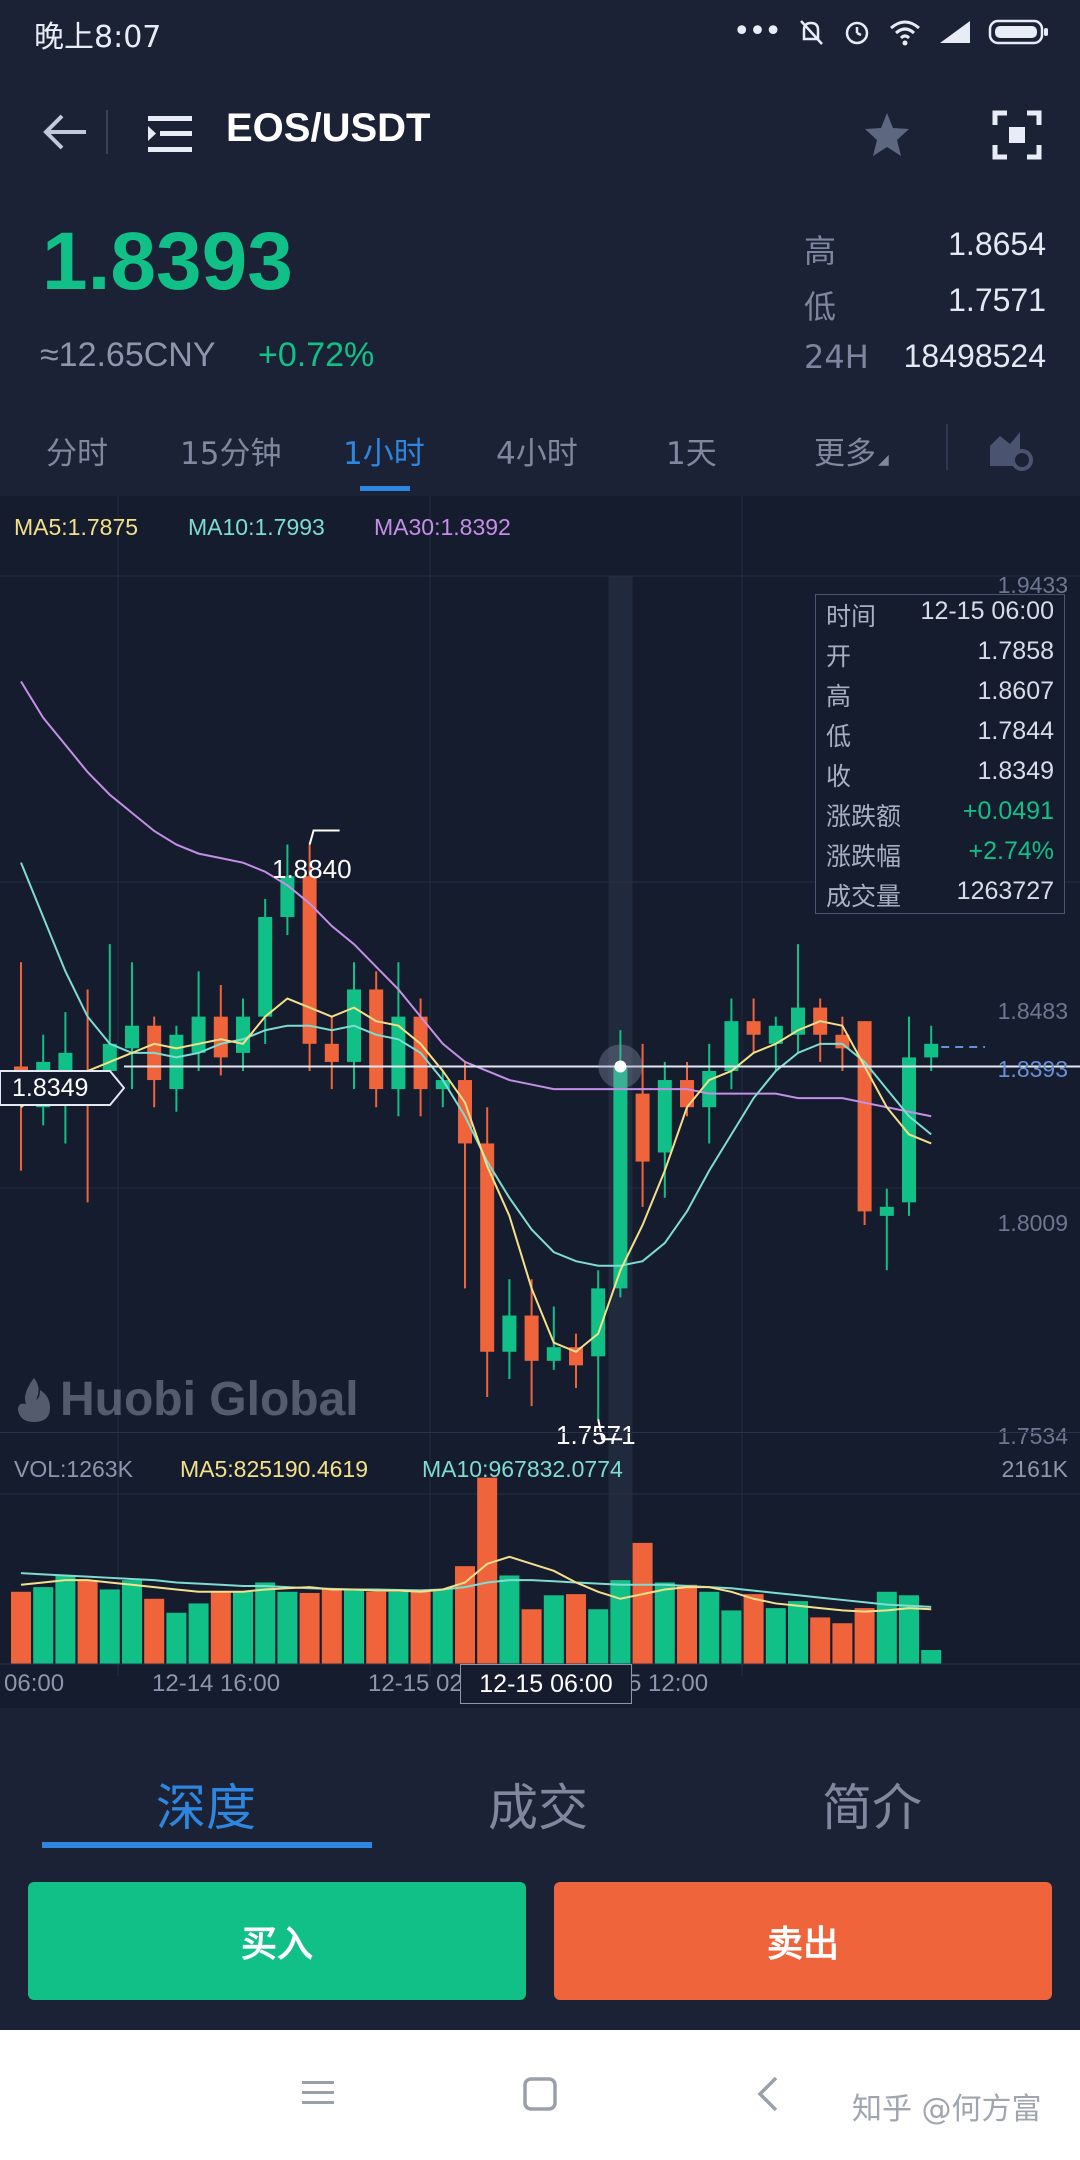 This screenshot has width=1080, height=2160. I want to click on tab-1hour: 1小时, so click(384, 450).